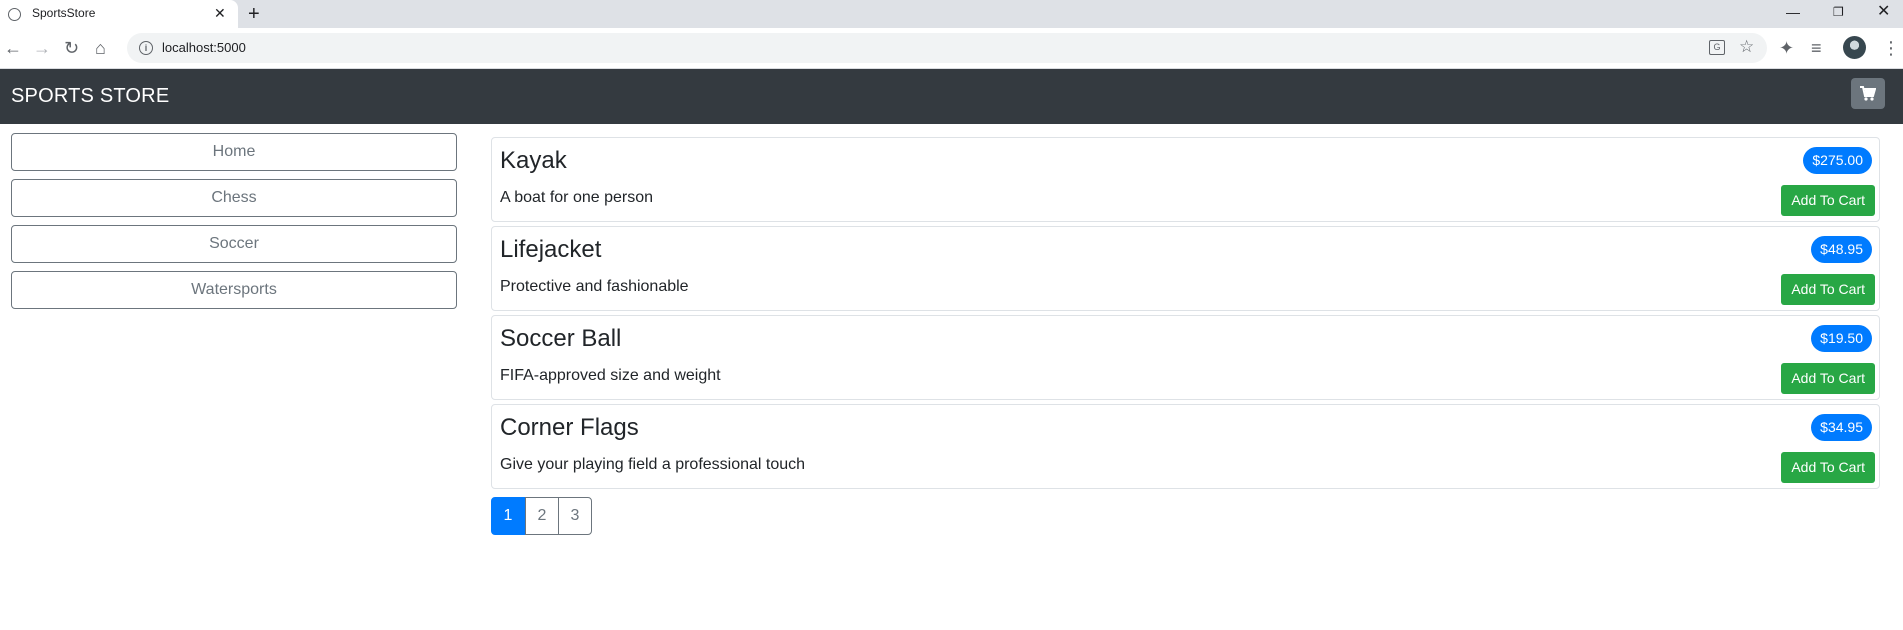  I want to click on restore-icon: ❐, so click(1838, 12).